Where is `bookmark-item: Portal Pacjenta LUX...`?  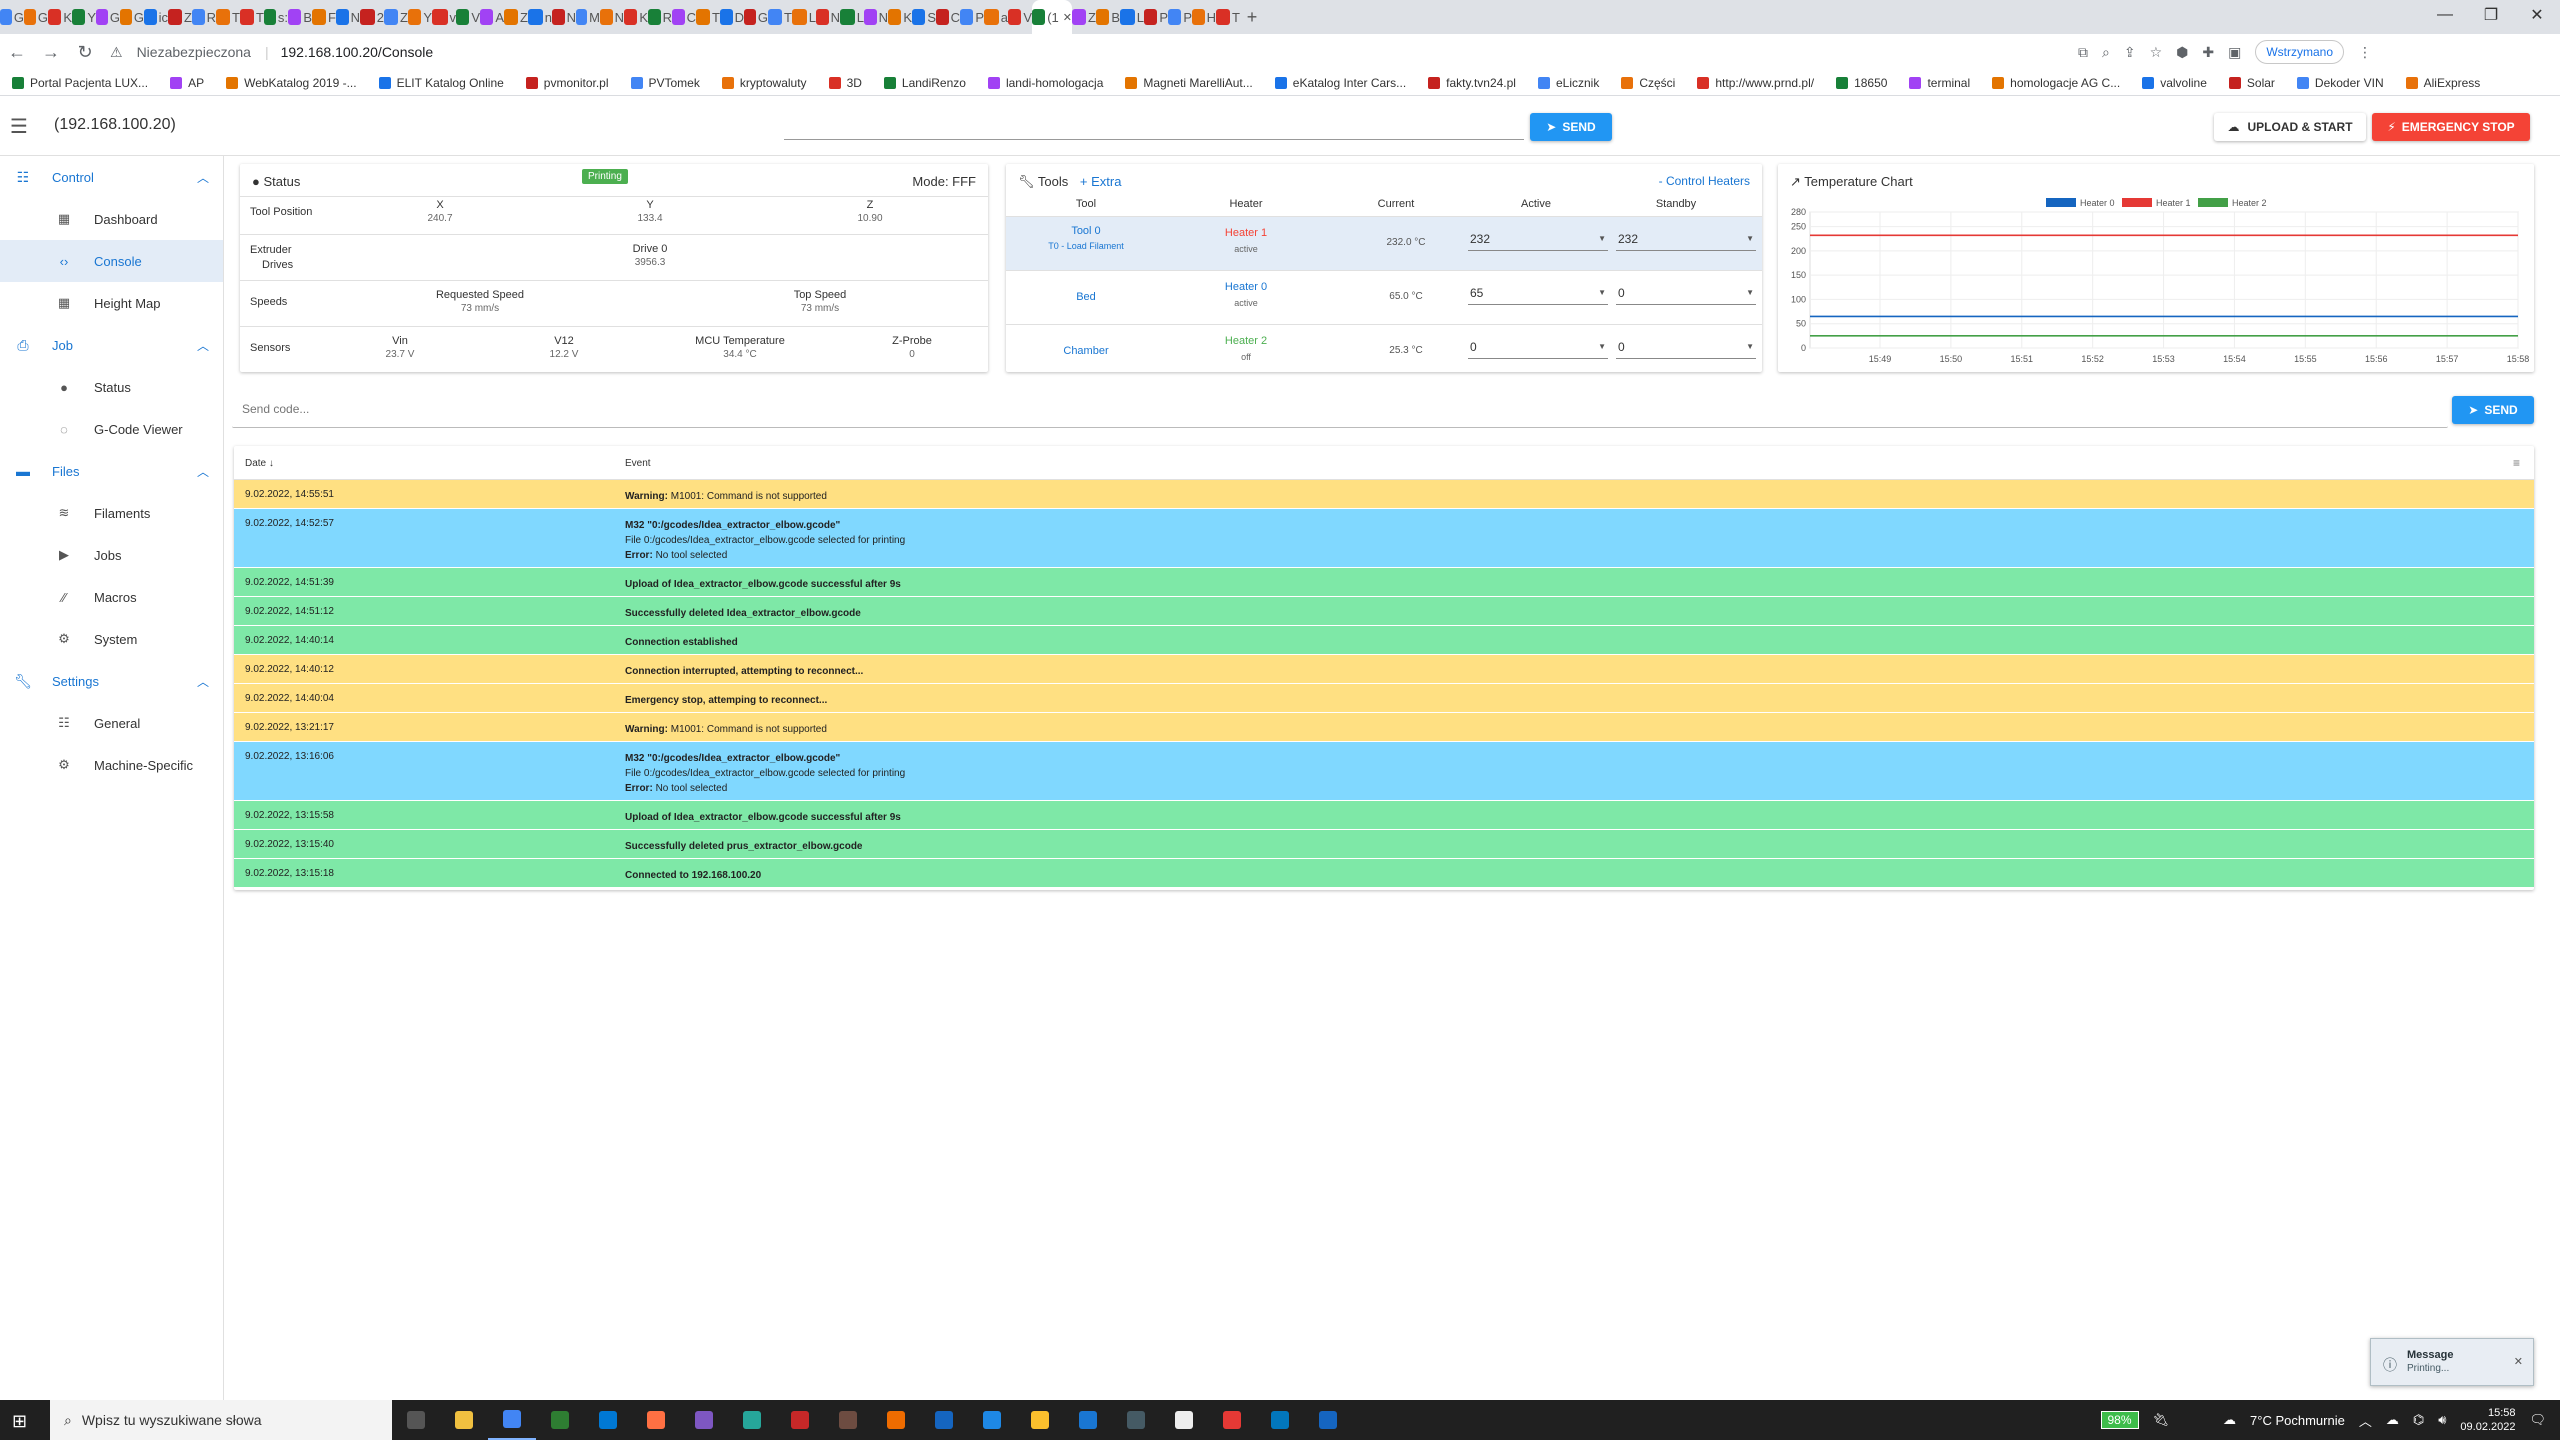
bookmark-item: Portal Pacjenta LUX... is located at coordinates (80, 83).